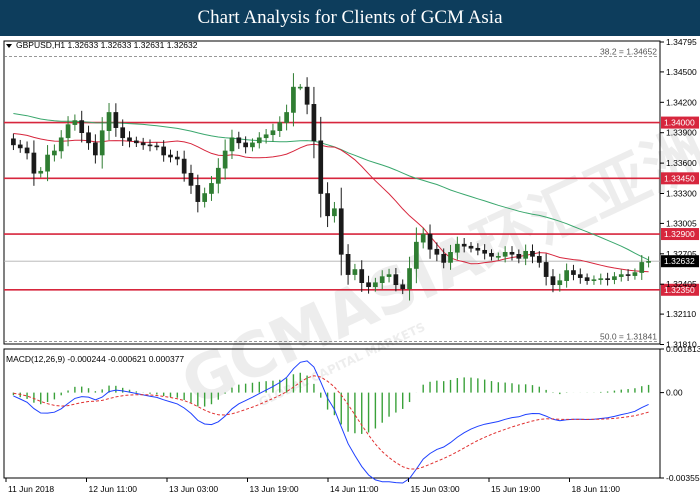 Image resolution: width=700 pixels, height=500 pixels. What do you see at coordinates (515, 489) in the screenshot?
I see `time-tick-label: 15 Jun 19:00` at bounding box center [515, 489].